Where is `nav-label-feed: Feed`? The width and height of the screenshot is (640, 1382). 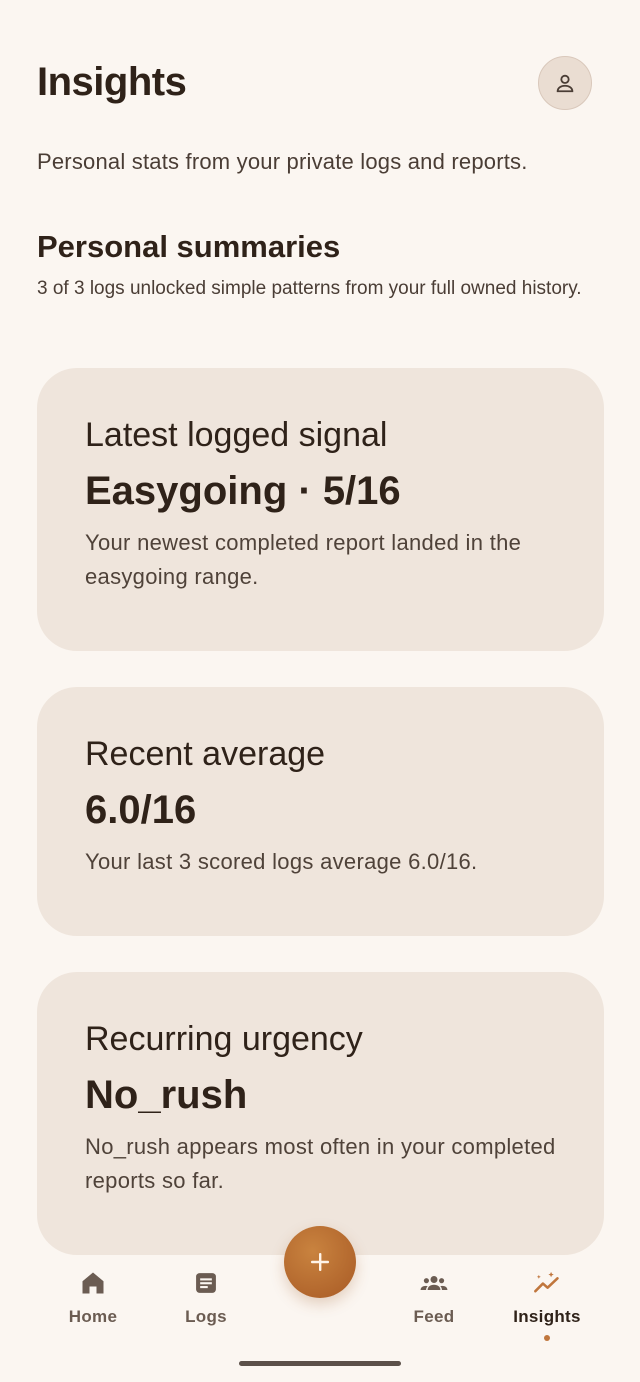
nav-label-feed: Feed is located at coordinates (434, 1316).